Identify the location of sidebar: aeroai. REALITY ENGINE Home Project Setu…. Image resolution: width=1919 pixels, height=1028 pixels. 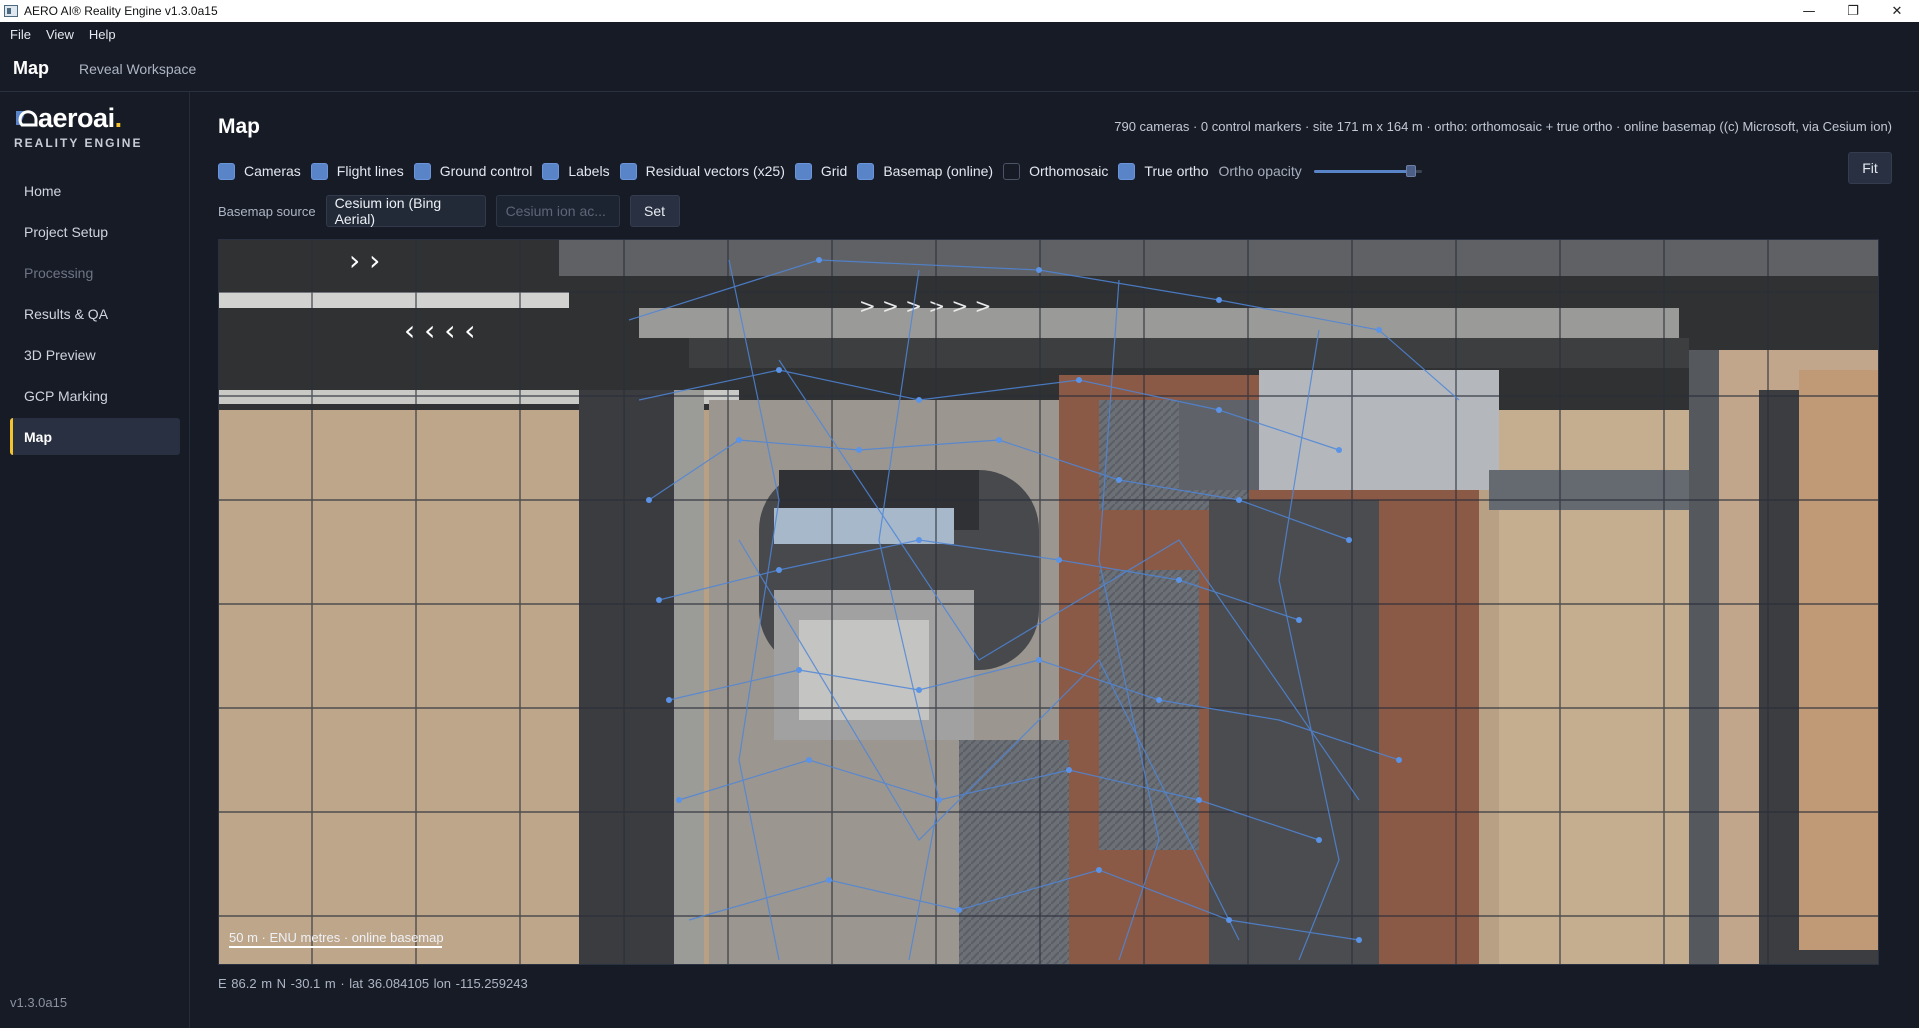
(95, 560).